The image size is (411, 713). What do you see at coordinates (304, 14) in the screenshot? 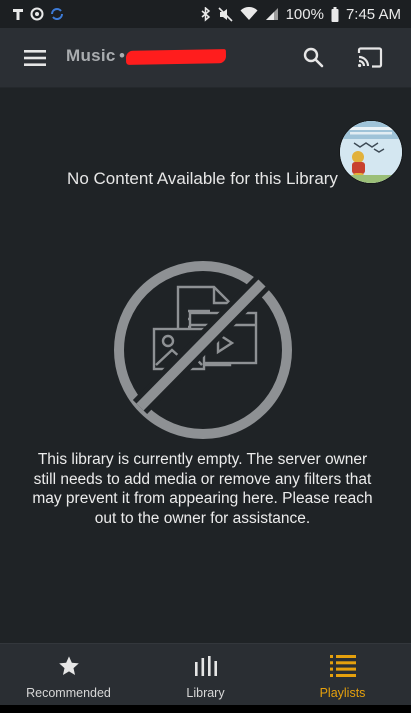
I see `battery-percent: 100%` at bounding box center [304, 14].